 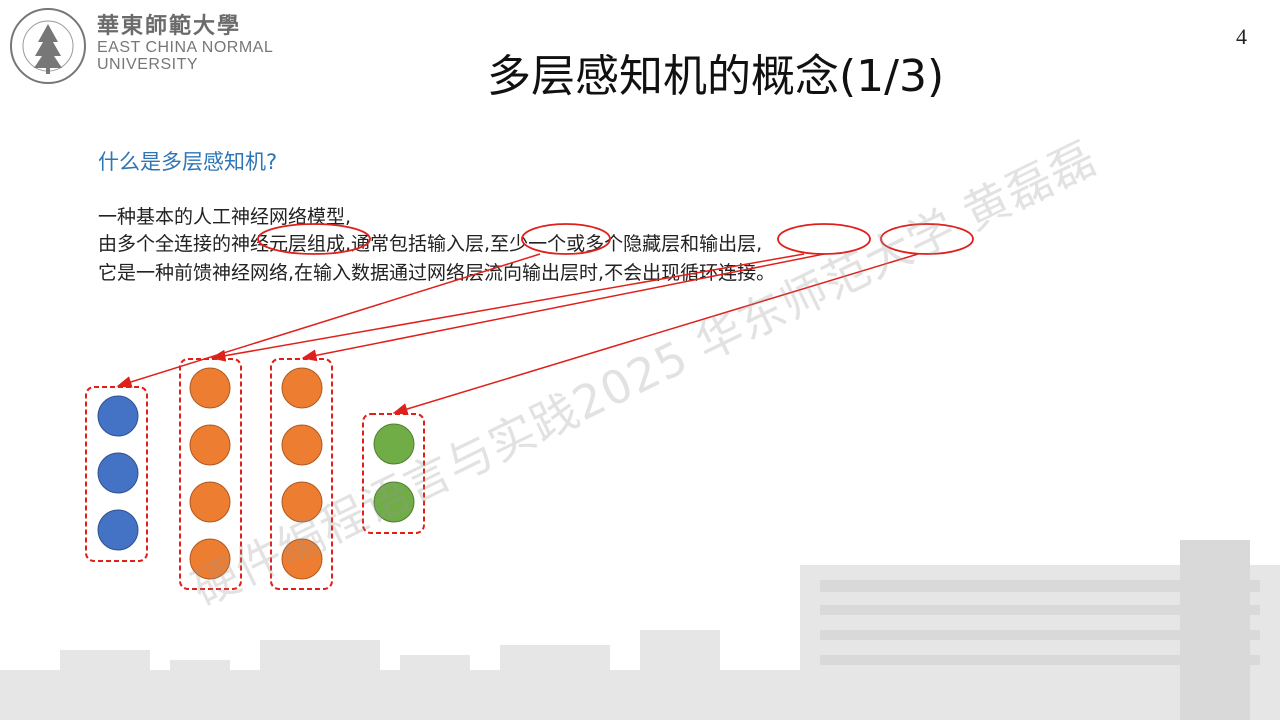 What do you see at coordinates (328, 320) in the screenshot?
I see `arrow-to-input-layer` at bounding box center [328, 320].